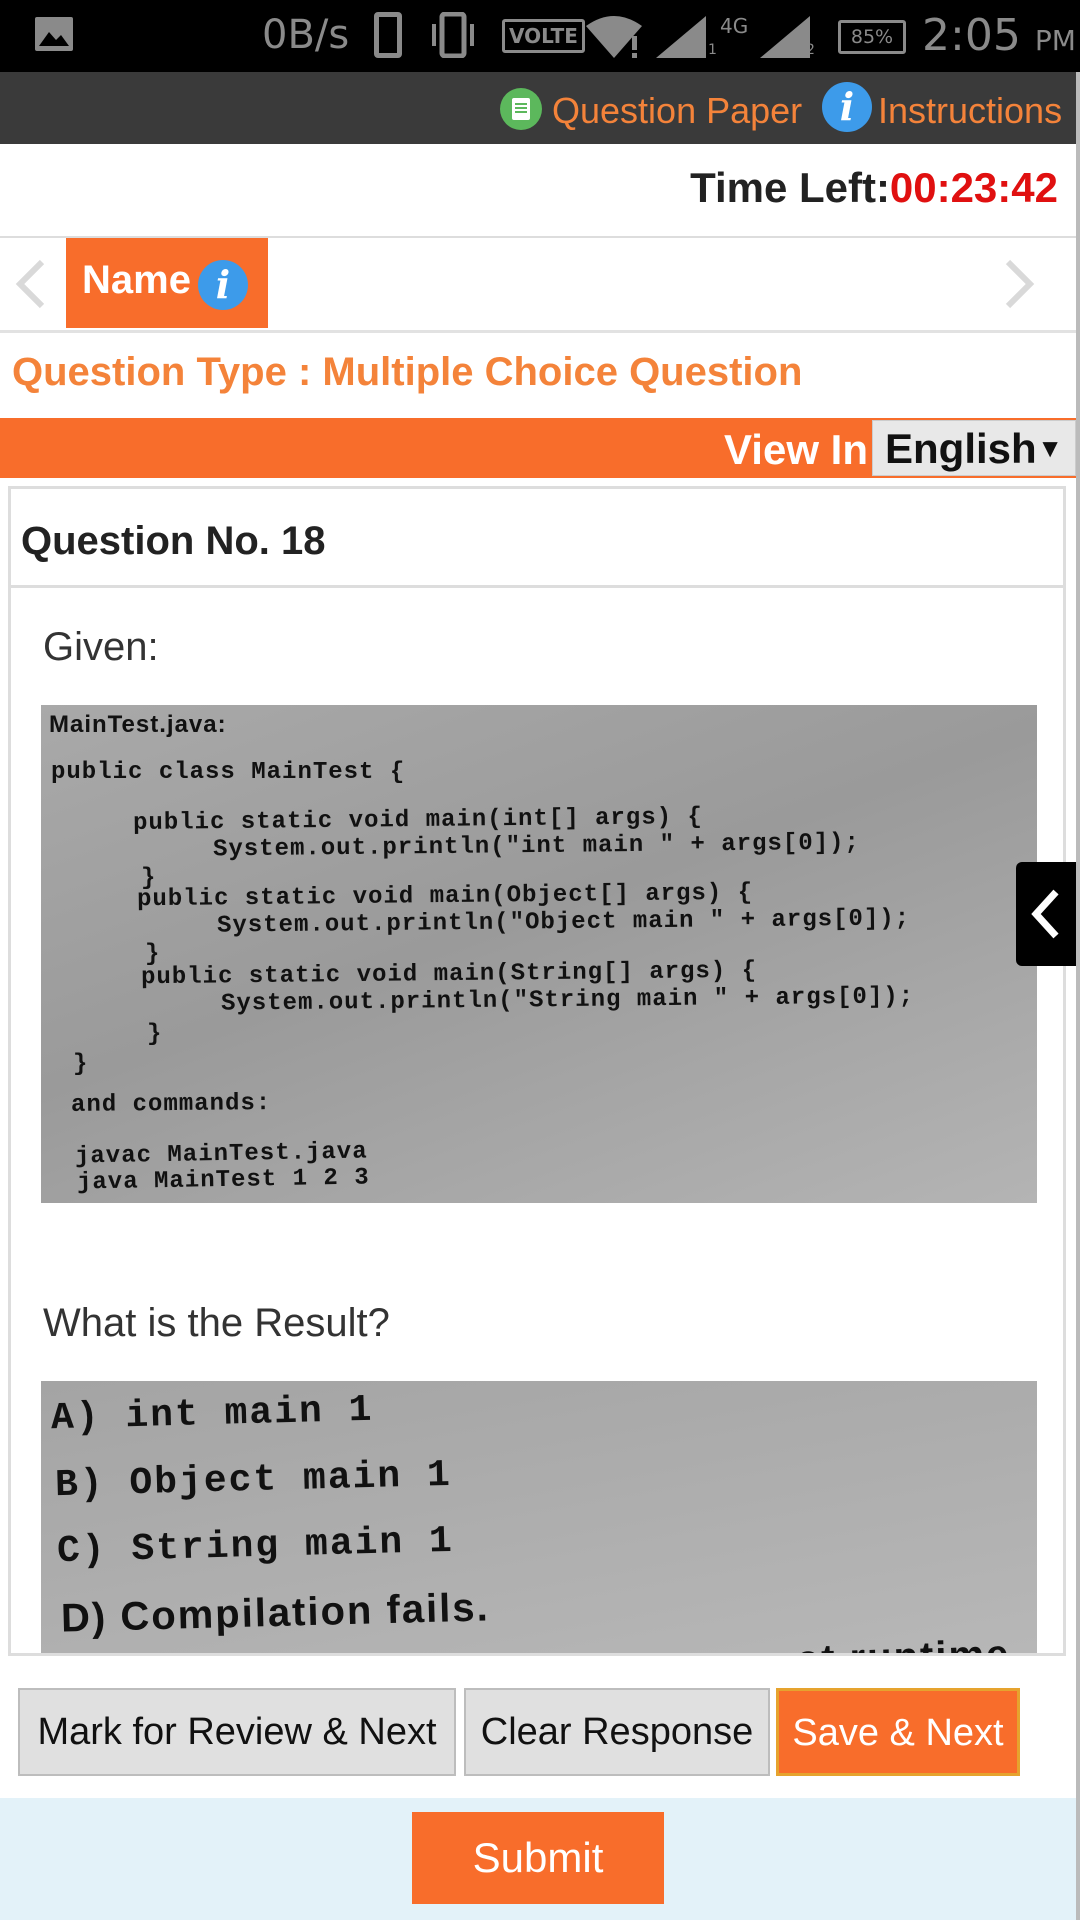  Describe the element at coordinates (796, 449) in the screenshot. I see `view-in-label: View In` at that location.